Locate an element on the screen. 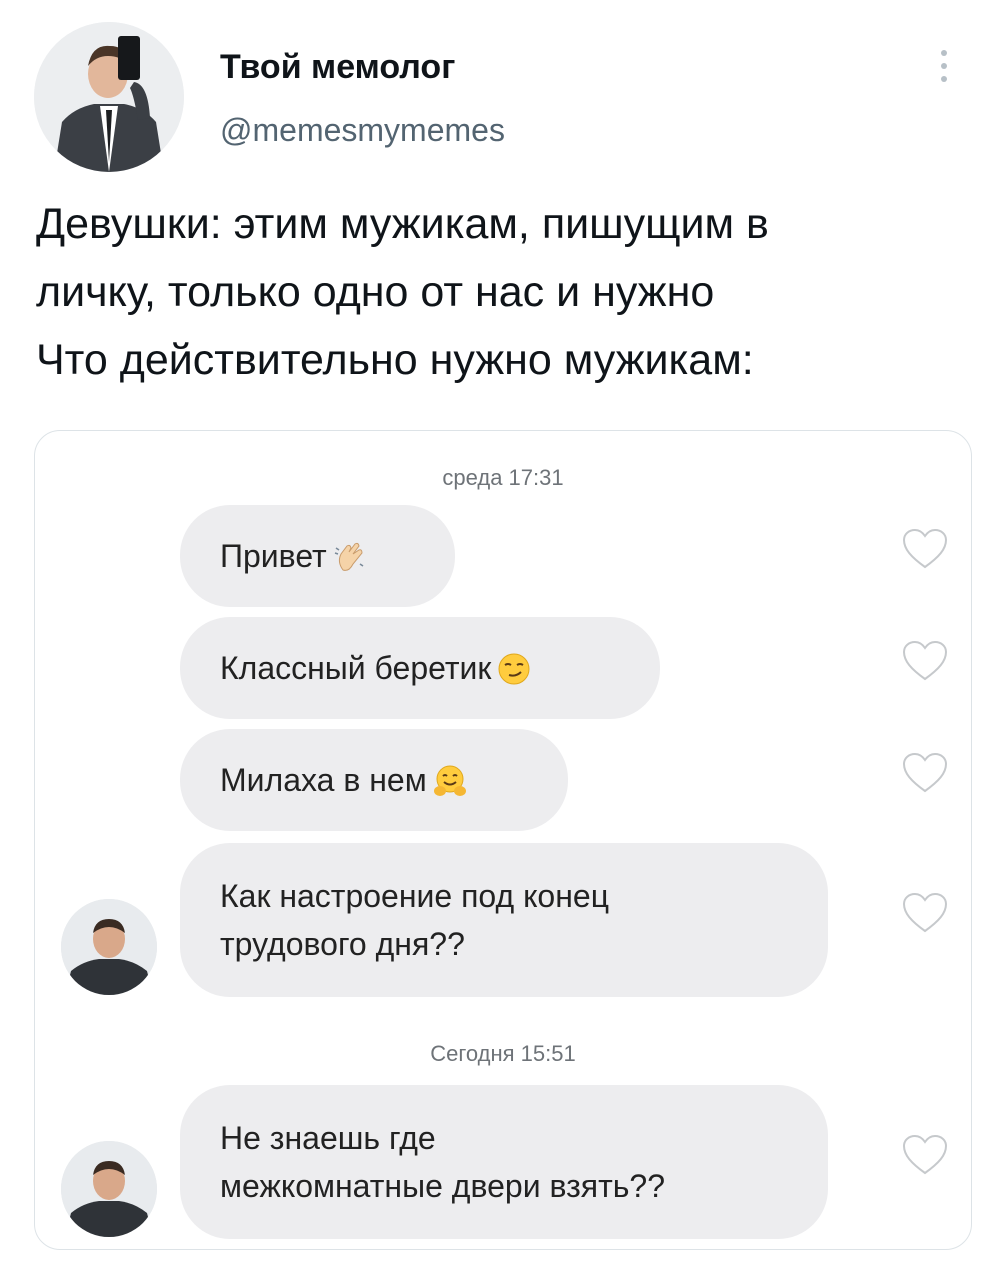  chat-message: Милаха в нем is located at coordinates (374, 780).